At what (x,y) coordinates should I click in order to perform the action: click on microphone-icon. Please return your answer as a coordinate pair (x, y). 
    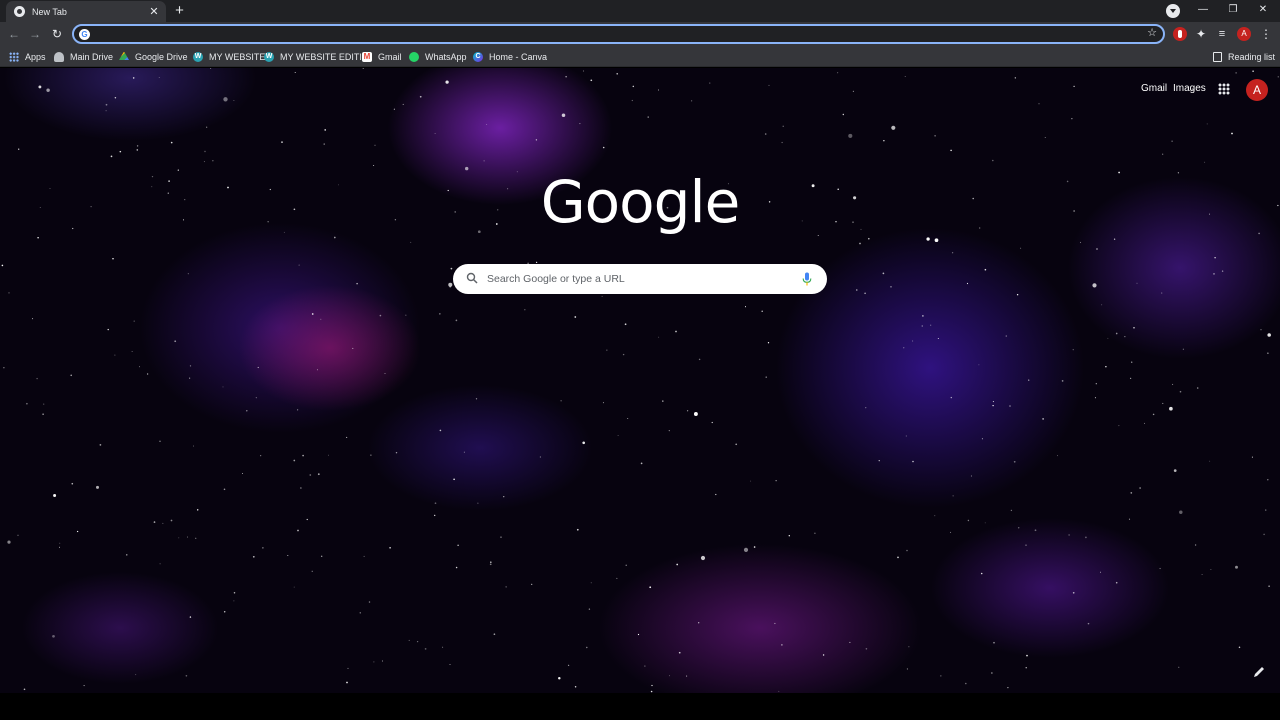
    Looking at the image, I should click on (807, 279).